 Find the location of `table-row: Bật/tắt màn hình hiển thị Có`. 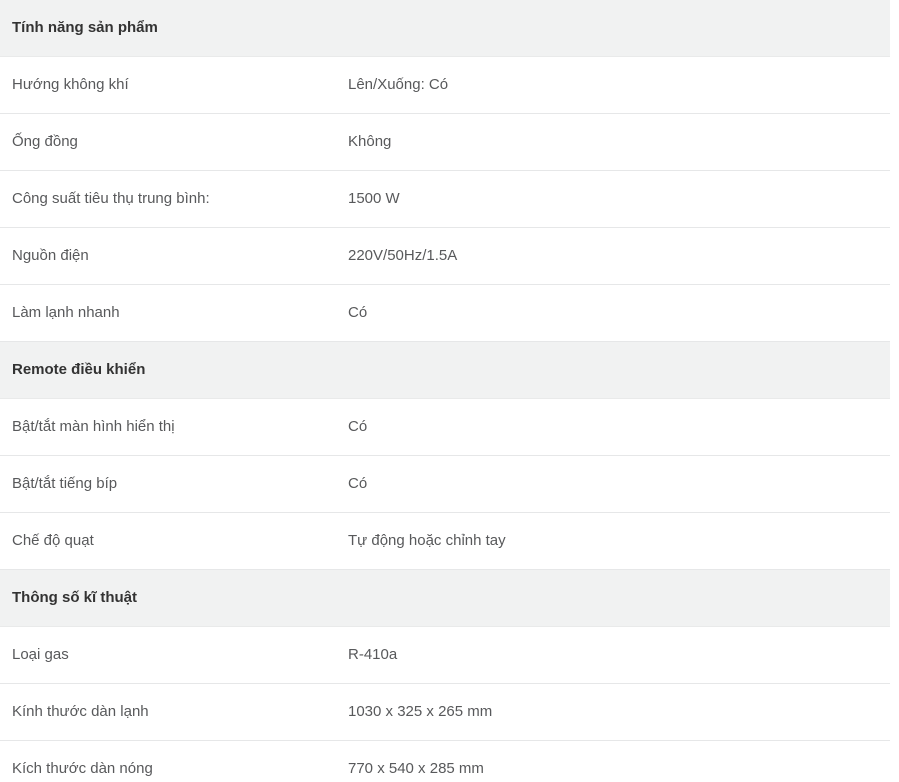

table-row: Bật/tắt màn hình hiển thị Có is located at coordinates (445, 427).